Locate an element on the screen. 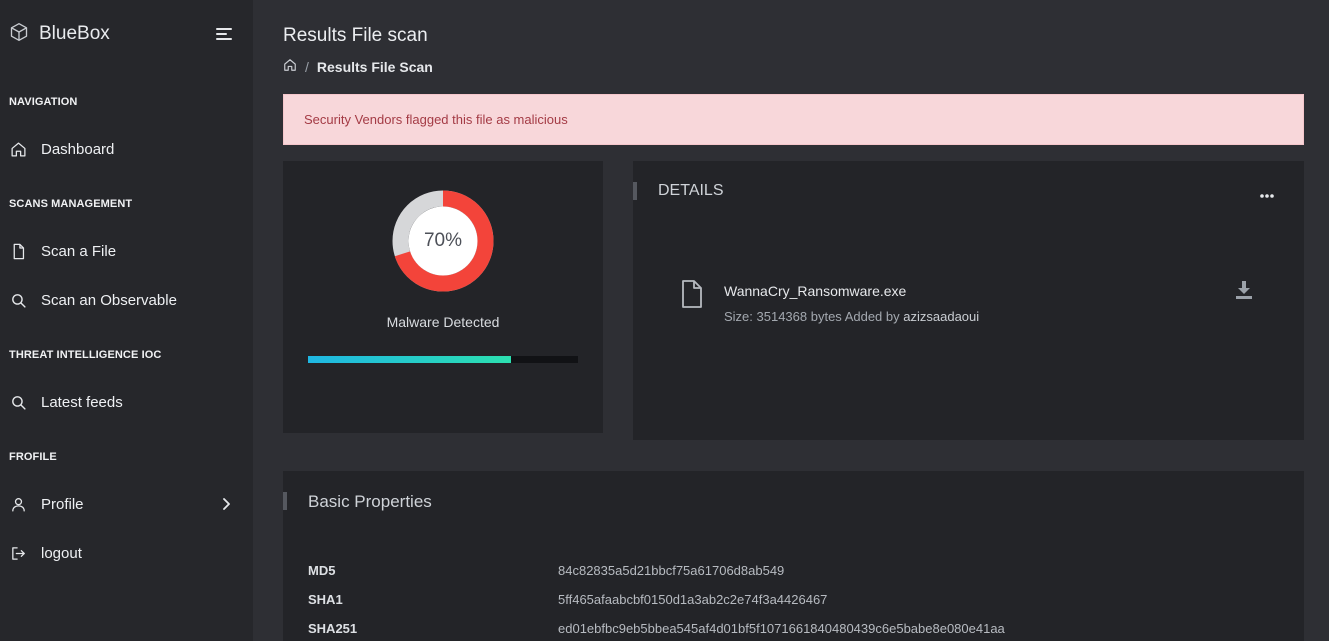 This screenshot has height=641, width=1329. user-icon is located at coordinates (18, 504).